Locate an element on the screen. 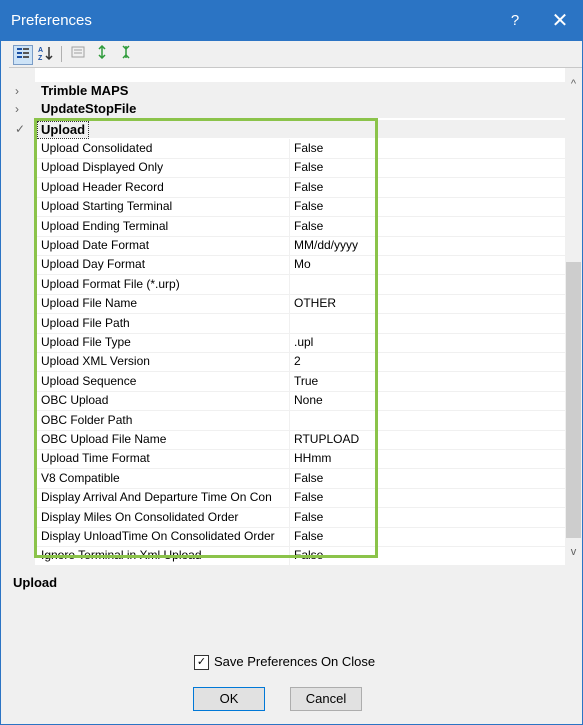 Image resolution: width=583 pixels, height=725 pixels. categorized-view-icon is located at coordinates (23, 55).